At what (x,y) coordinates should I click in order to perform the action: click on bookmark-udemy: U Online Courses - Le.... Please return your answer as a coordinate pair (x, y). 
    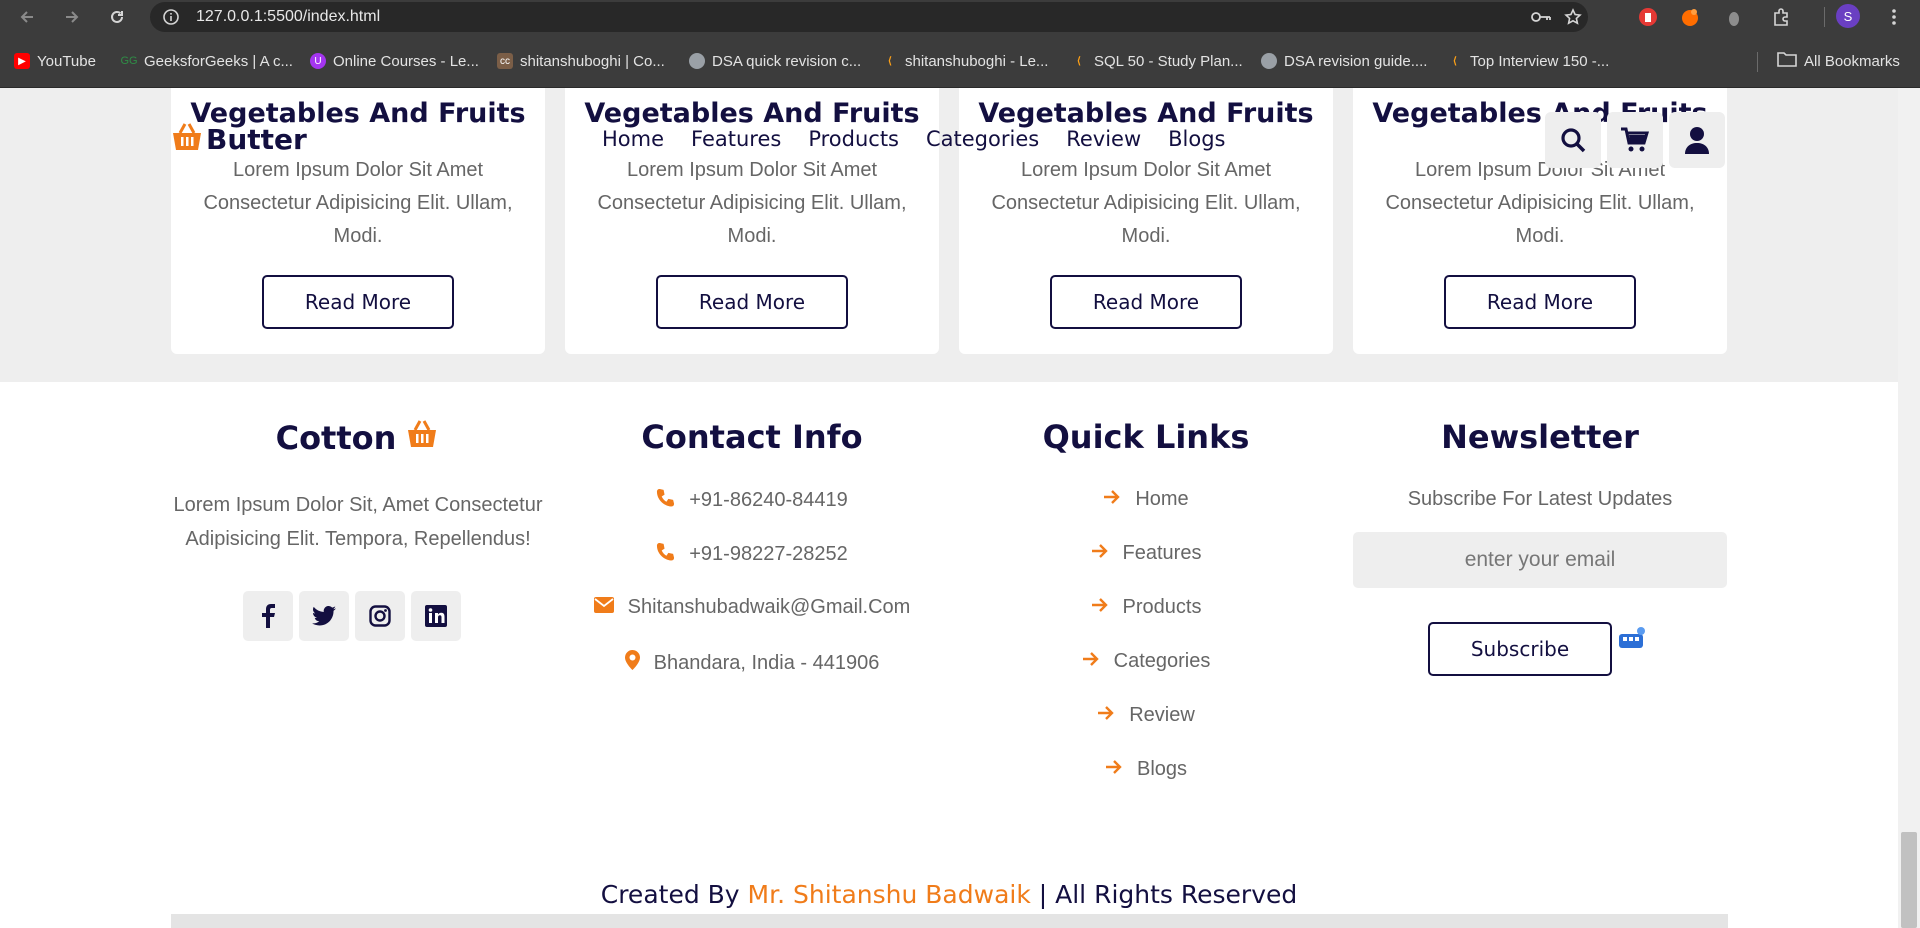
    Looking at the image, I should click on (394, 61).